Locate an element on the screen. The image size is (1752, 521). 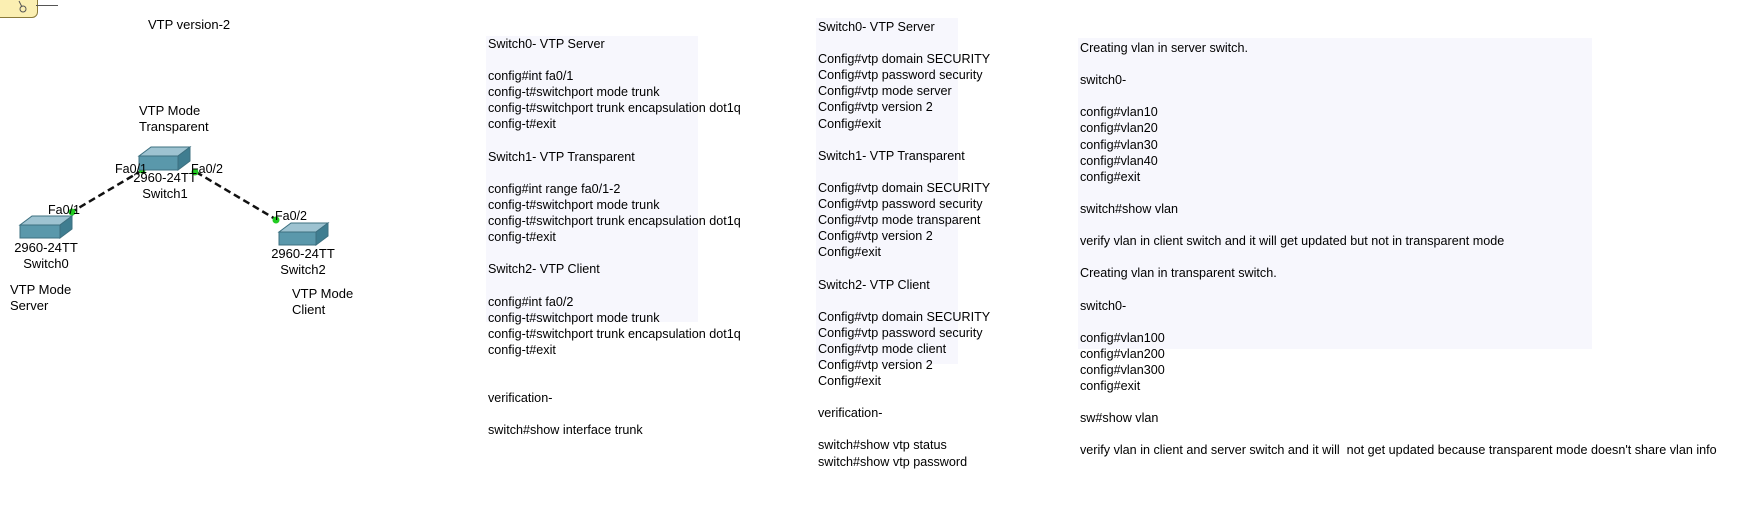
port-label-sw2-fa02: Fa0/2 is located at coordinates (291, 216).